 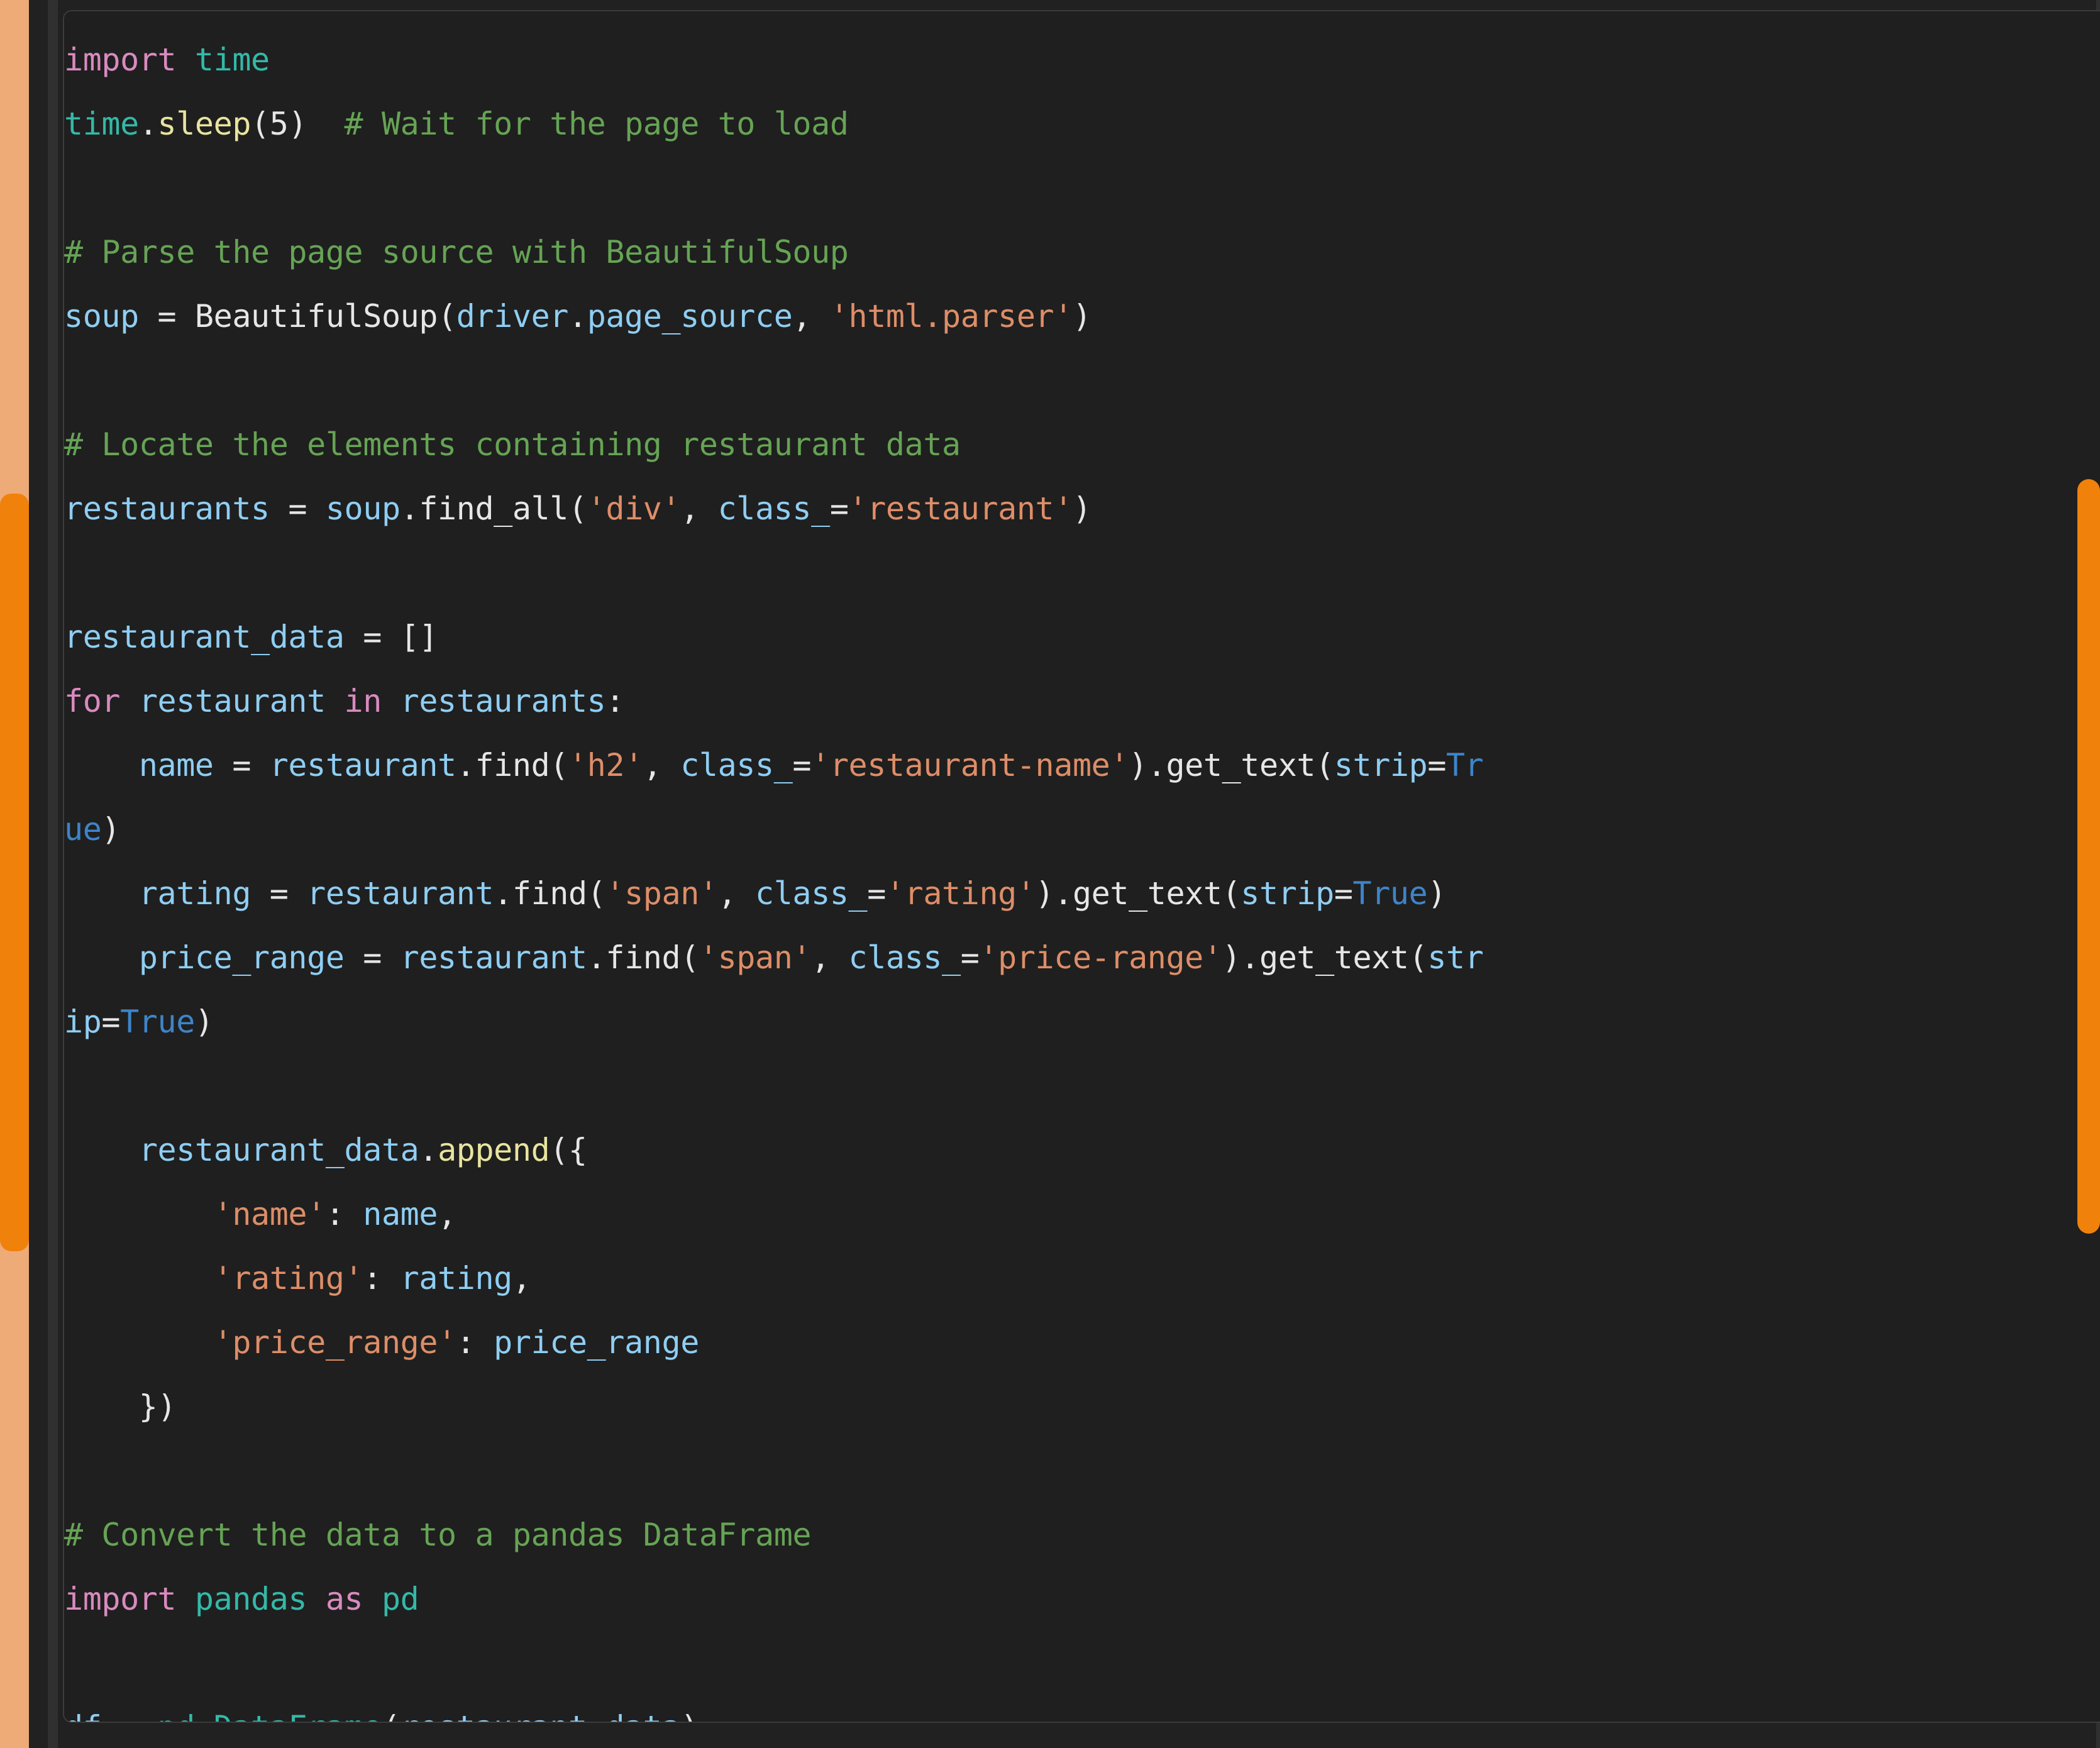 I want to click on code-token-bool: Tr, so click(x=1465, y=765).